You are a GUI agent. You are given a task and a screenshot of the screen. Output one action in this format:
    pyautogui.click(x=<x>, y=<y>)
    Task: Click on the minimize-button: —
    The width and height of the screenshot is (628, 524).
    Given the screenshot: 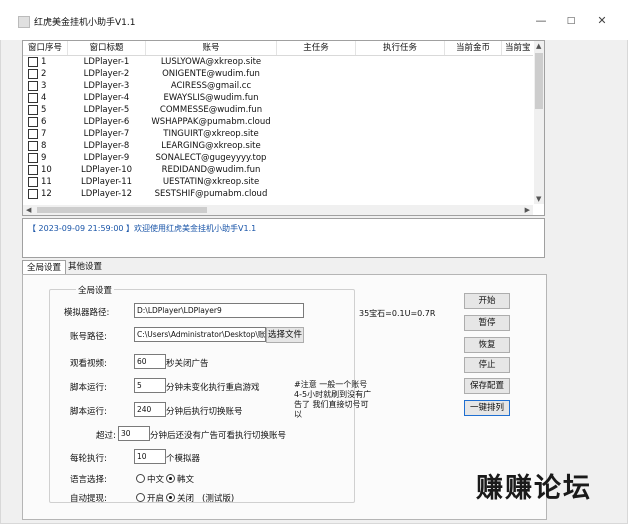 What is the action you would take?
    pyautogui.click(x=541, y=21)
    